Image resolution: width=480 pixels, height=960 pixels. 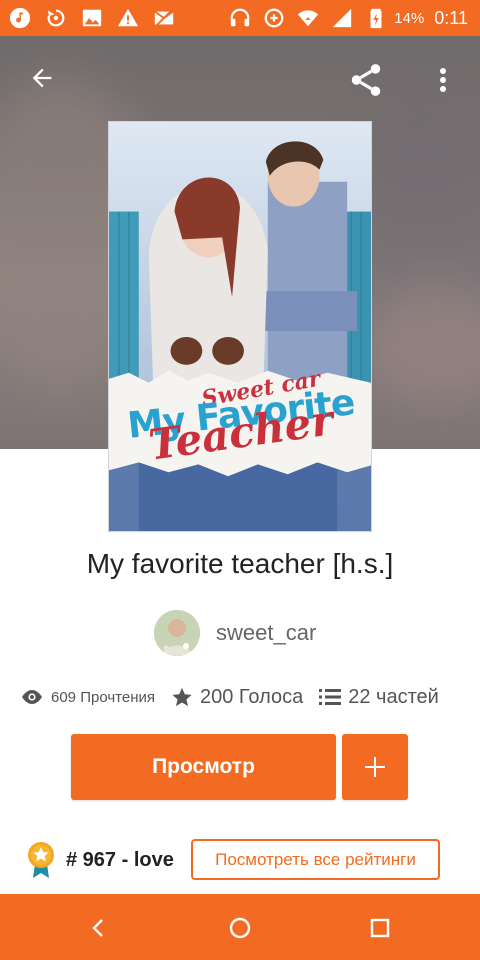 I want to click on arrow-left-icon, so click(x=42, y=78).